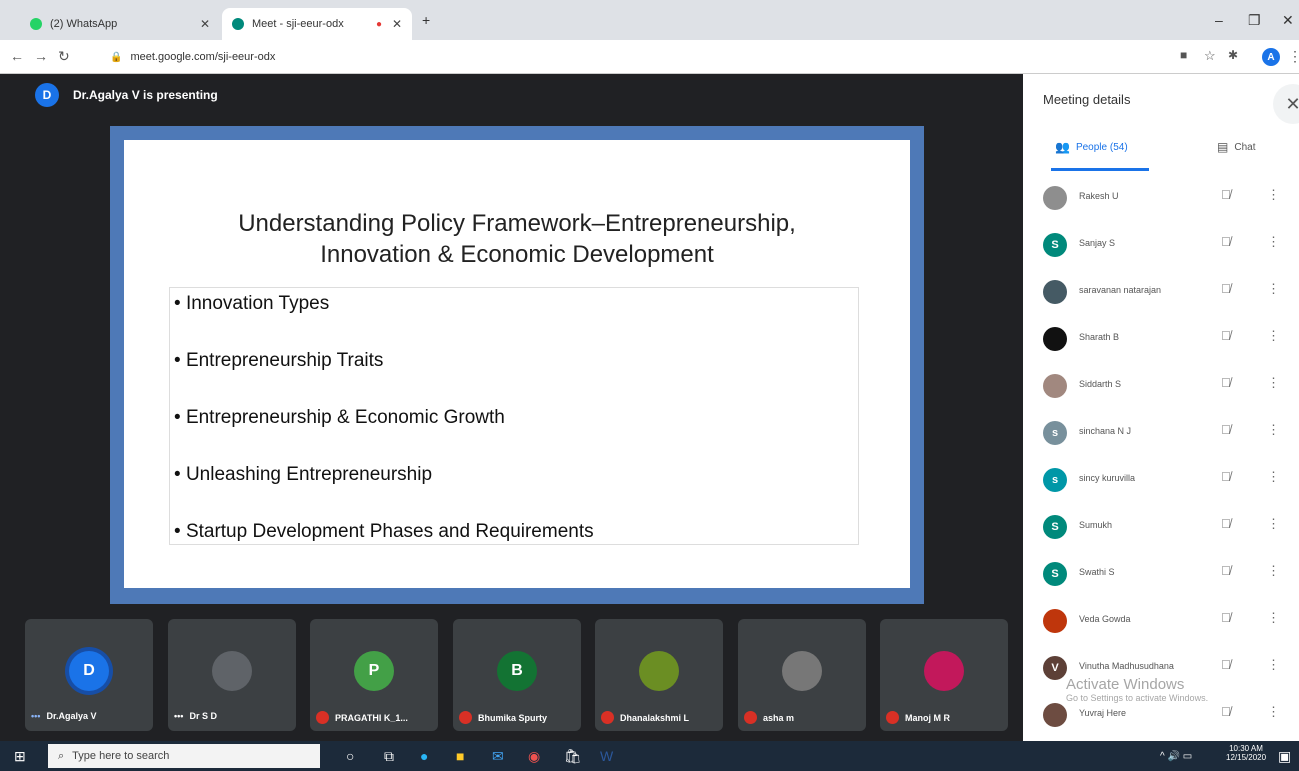 Image resolution: width=1299 pixels, height=771 pixels. I want to click on minimize-icon: –, so click(1219, 20).